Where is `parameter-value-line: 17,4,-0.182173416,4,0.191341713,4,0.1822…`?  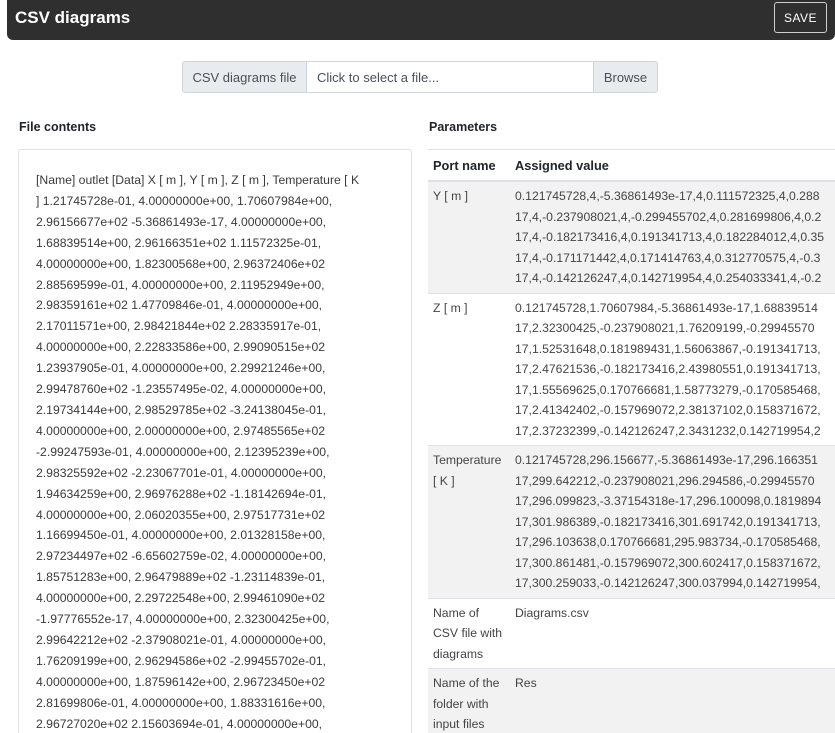 parameter-value-line: 17,4,-0.182173416,4,0.191341713,4,0.1822… is located at coordinates (670, 237).